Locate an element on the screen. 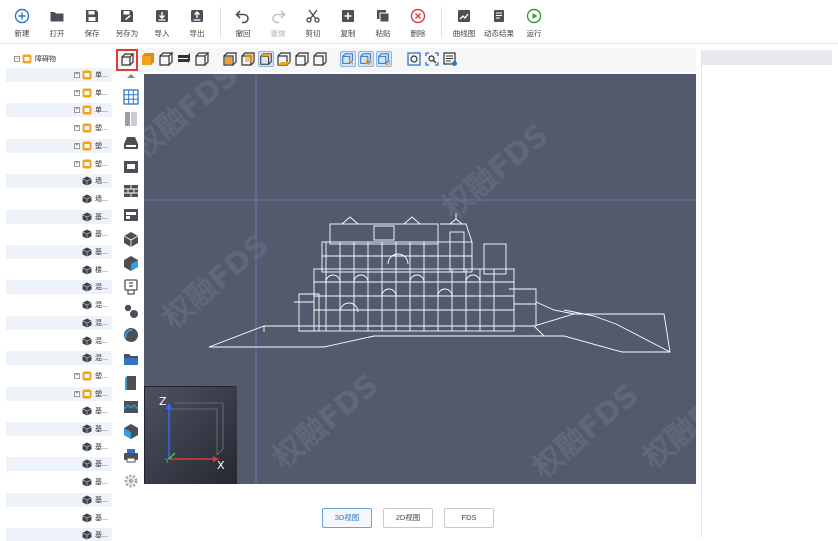  save-button: 保存 is located at coordinates (92, 22).